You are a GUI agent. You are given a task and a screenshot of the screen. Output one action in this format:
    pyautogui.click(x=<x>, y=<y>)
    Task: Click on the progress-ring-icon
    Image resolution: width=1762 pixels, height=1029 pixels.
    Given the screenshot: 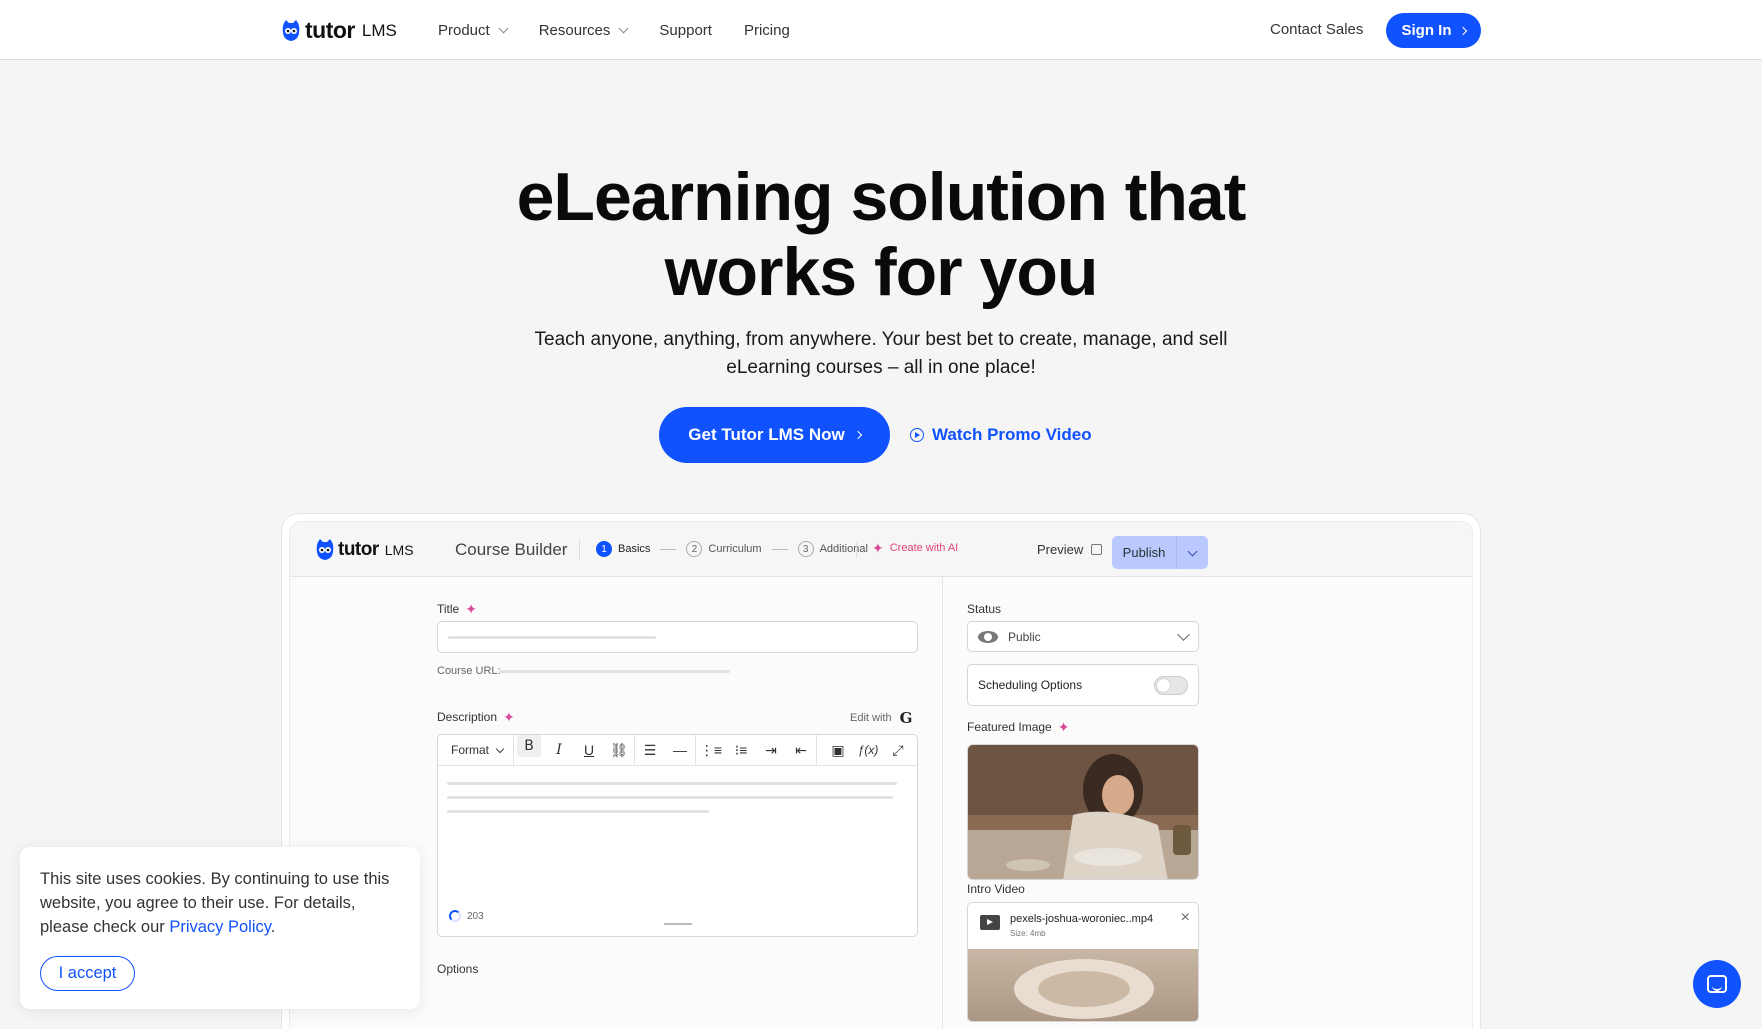 What is the action you would take?
    pyautogui.click(x=455, y=916)
    